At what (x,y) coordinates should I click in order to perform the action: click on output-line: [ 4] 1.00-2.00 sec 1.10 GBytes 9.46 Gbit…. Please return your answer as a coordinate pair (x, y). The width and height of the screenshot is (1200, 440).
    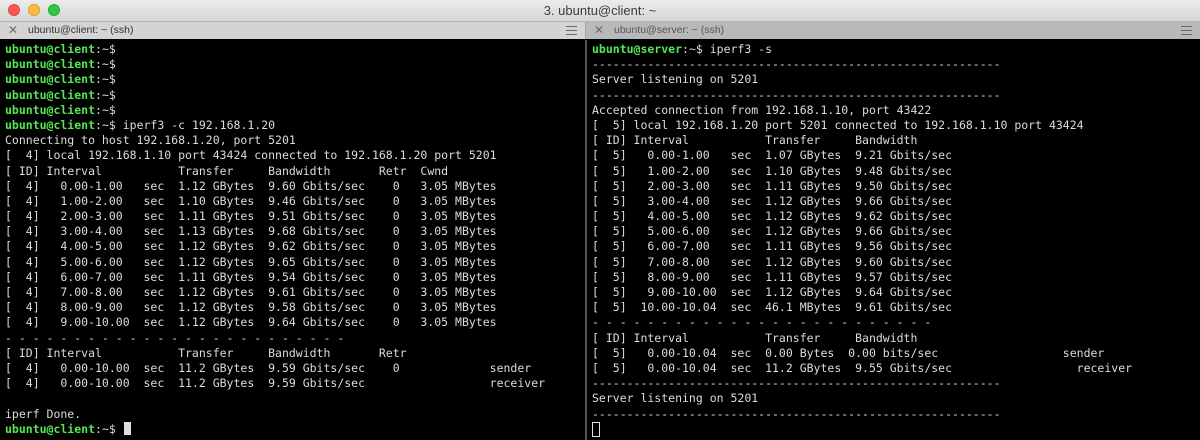
    Looking at the image, I should click on (251, 200).